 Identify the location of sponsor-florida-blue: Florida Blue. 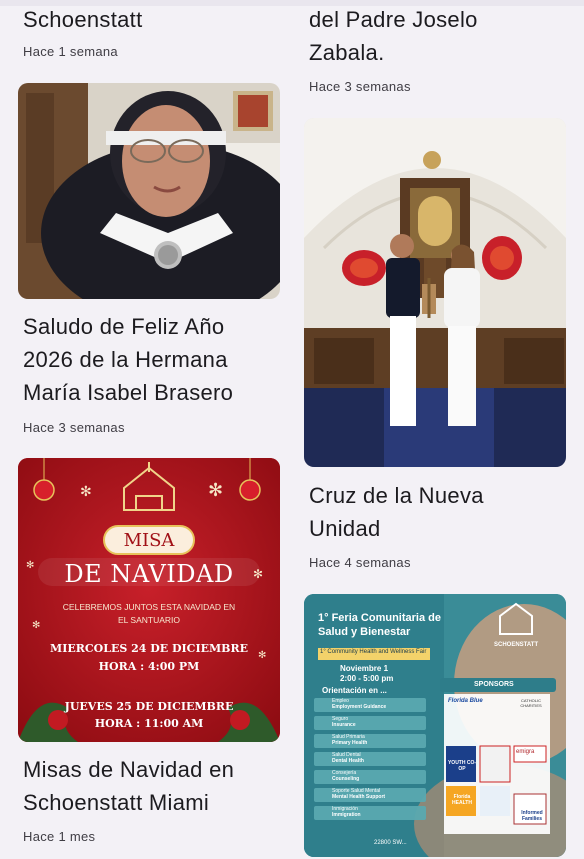
(465, 701).